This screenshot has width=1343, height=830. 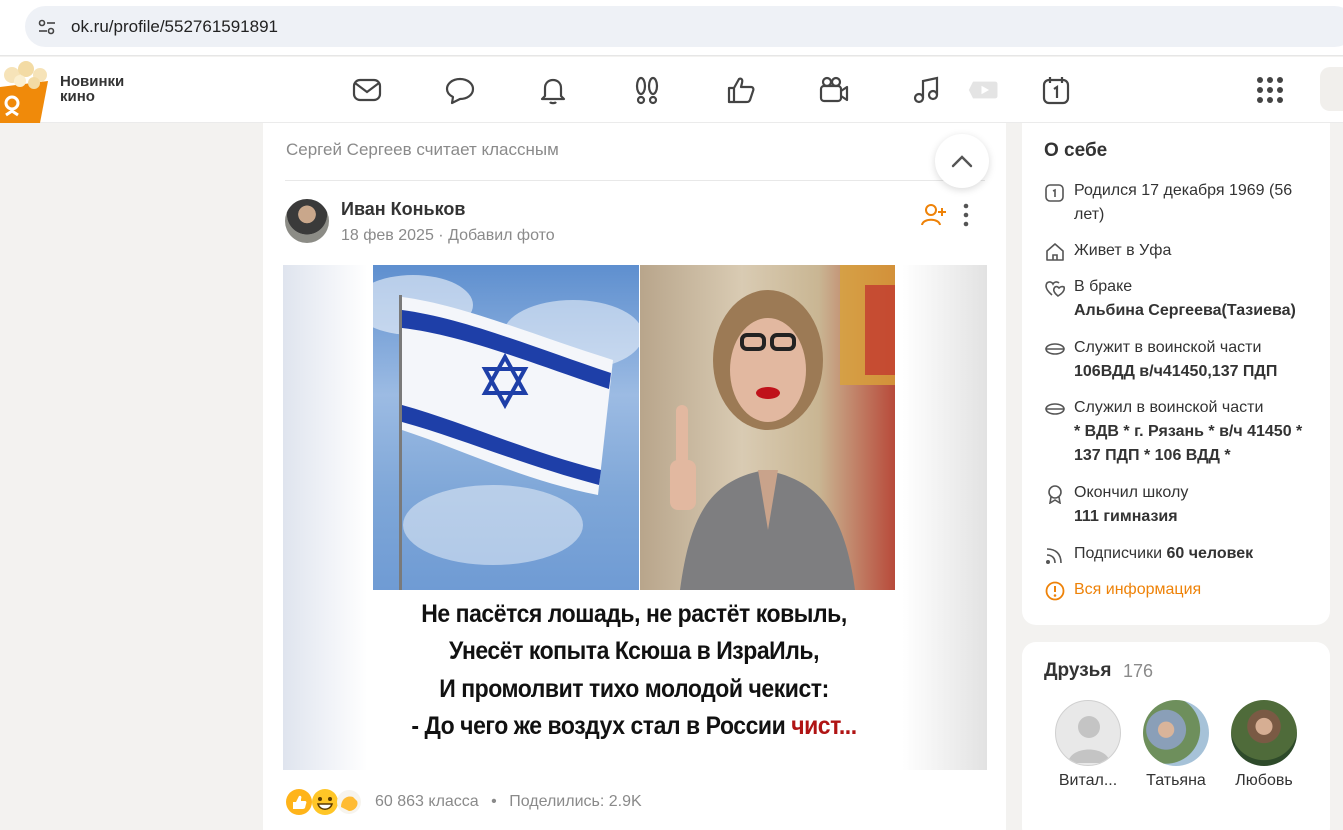 I want to click on discussions-icon, so click(x=460, y=90).